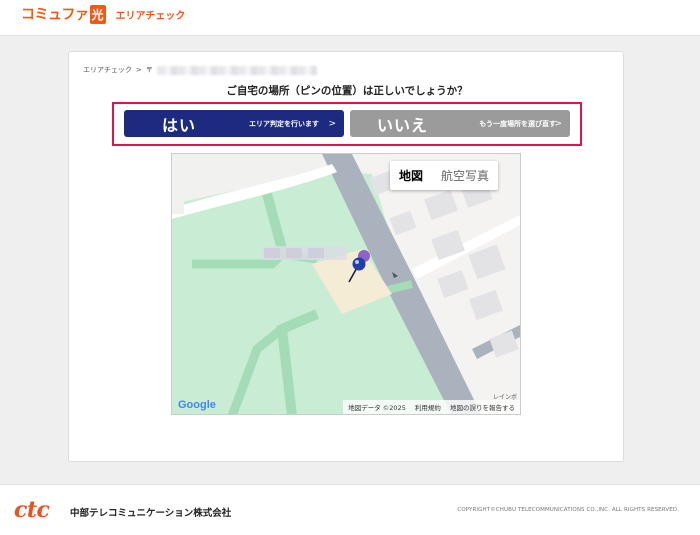 Image resolution: width=700 pixels, height=535 pixels. What do you see at coordinates (411, 175) in the screenshot?
I see `map-view-button: 地図` at bounding box center [411, 175].